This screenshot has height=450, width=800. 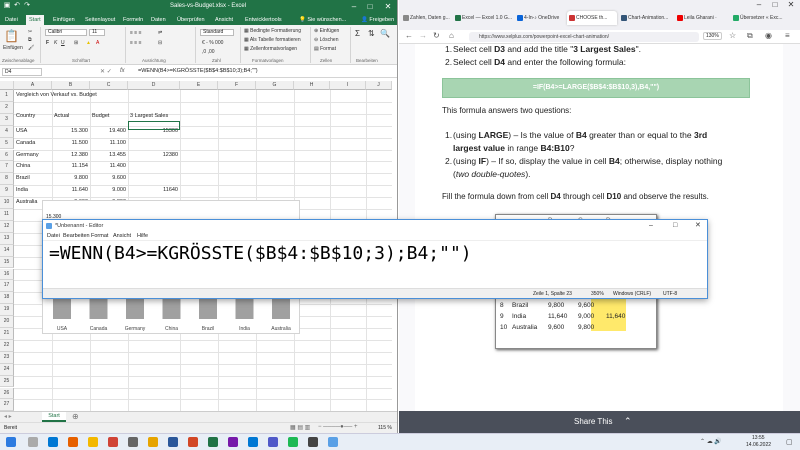 I want to click on data-cell: 13.455, so click(x=108, y=155).